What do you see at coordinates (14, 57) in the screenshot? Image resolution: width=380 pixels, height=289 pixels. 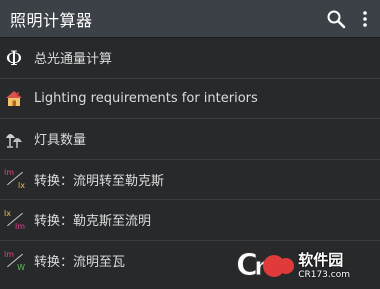 I see `phi-icon: Φ` at bounding box center [14, 57].